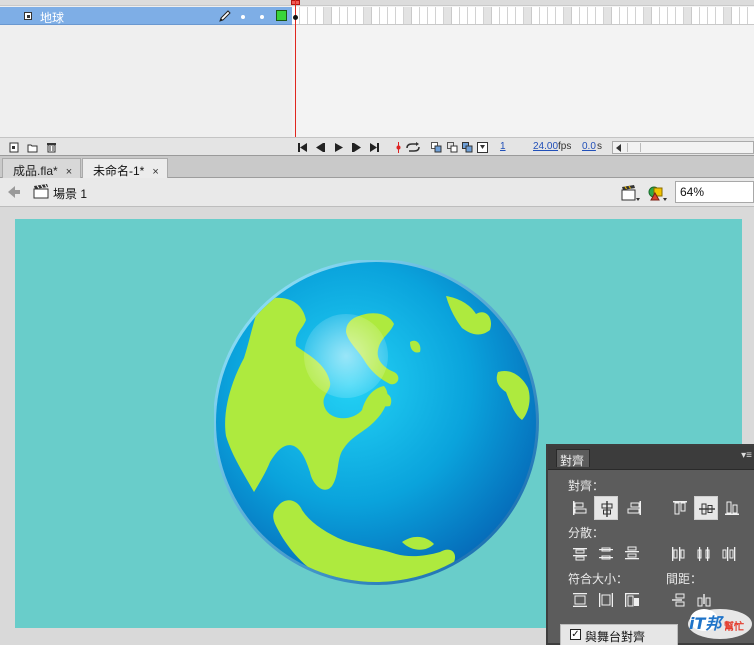 The image size is (754, 645). Describe the element at coordinates (575, 634) in the screenshot. I see `checkmark-icon: ✓` at that location.